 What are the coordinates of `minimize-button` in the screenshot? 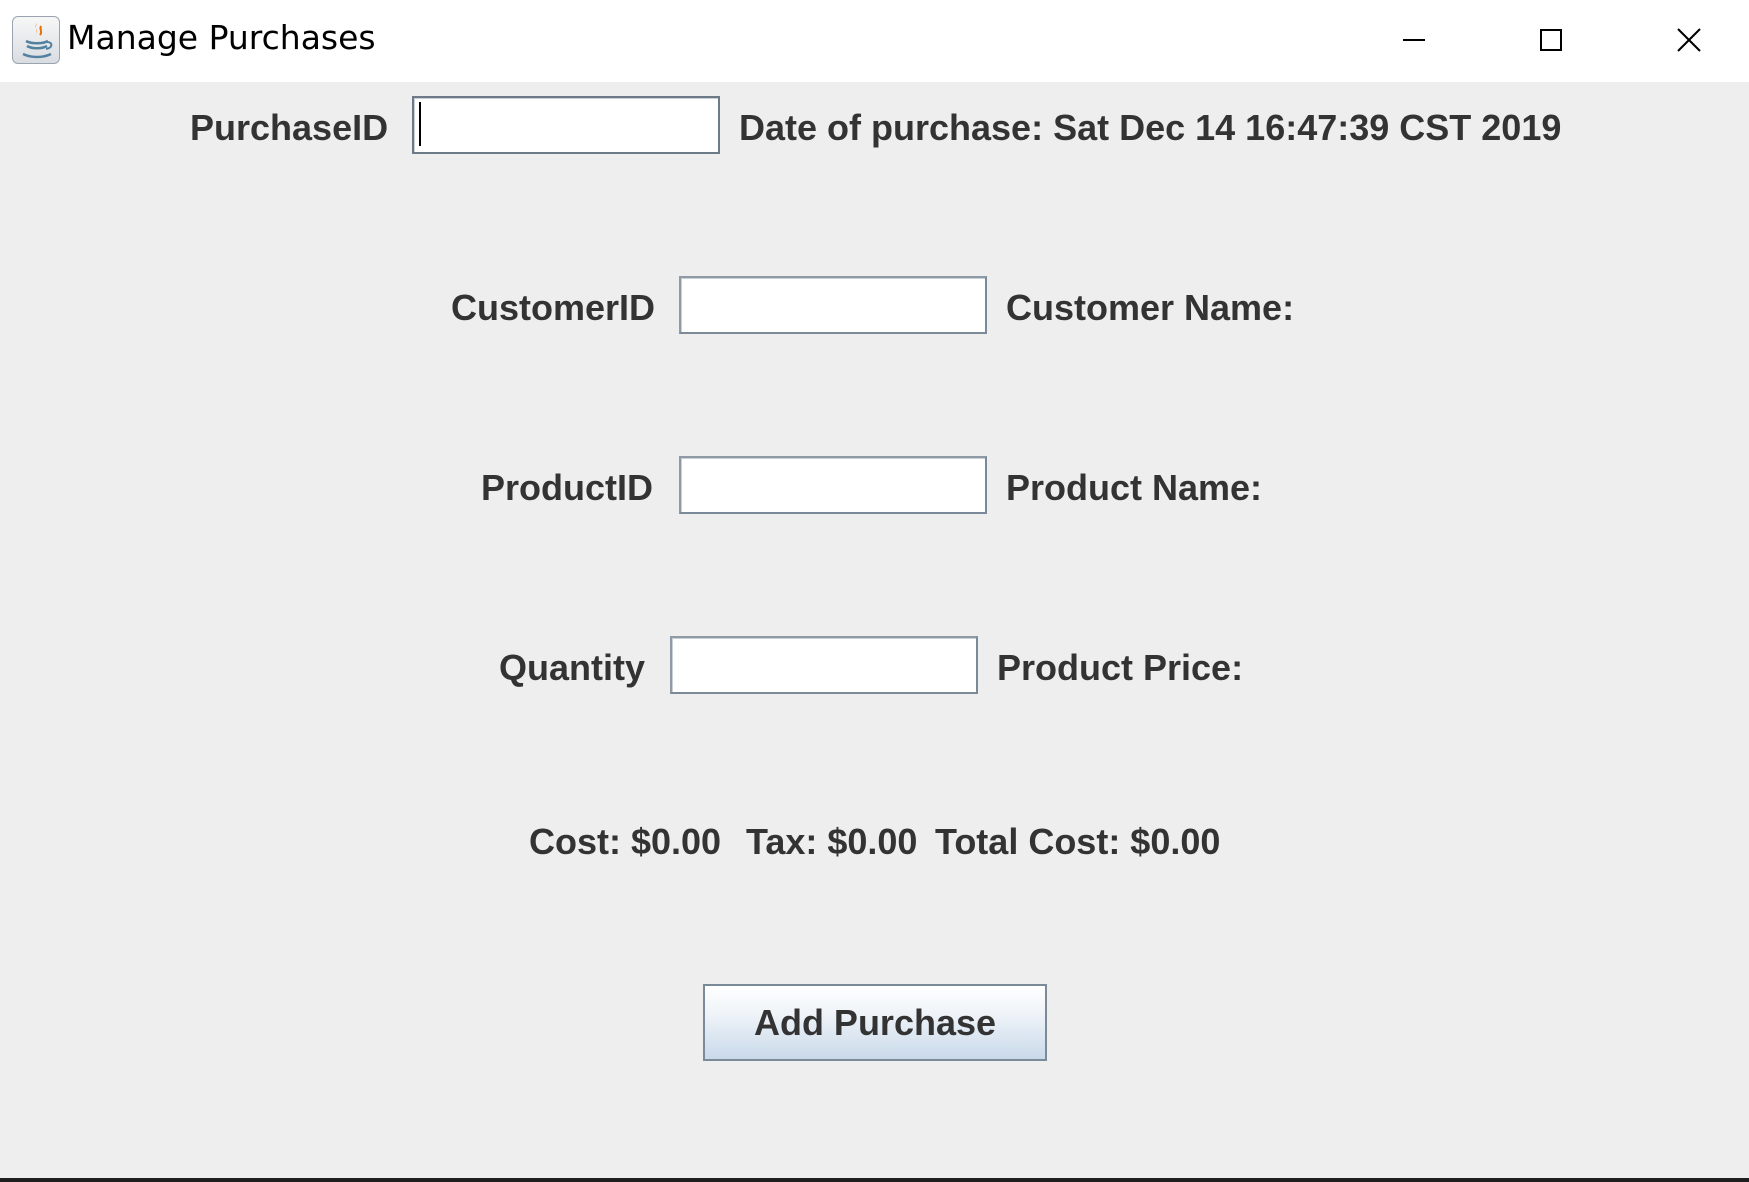 It's located at (1413, 40).